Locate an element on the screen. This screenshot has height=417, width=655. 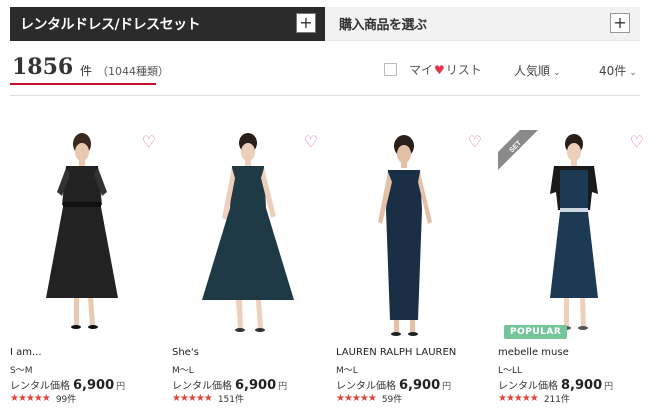
tab-rental-dress: レンタルドレス/ドレスセット + is located at coordinates (167, 24).